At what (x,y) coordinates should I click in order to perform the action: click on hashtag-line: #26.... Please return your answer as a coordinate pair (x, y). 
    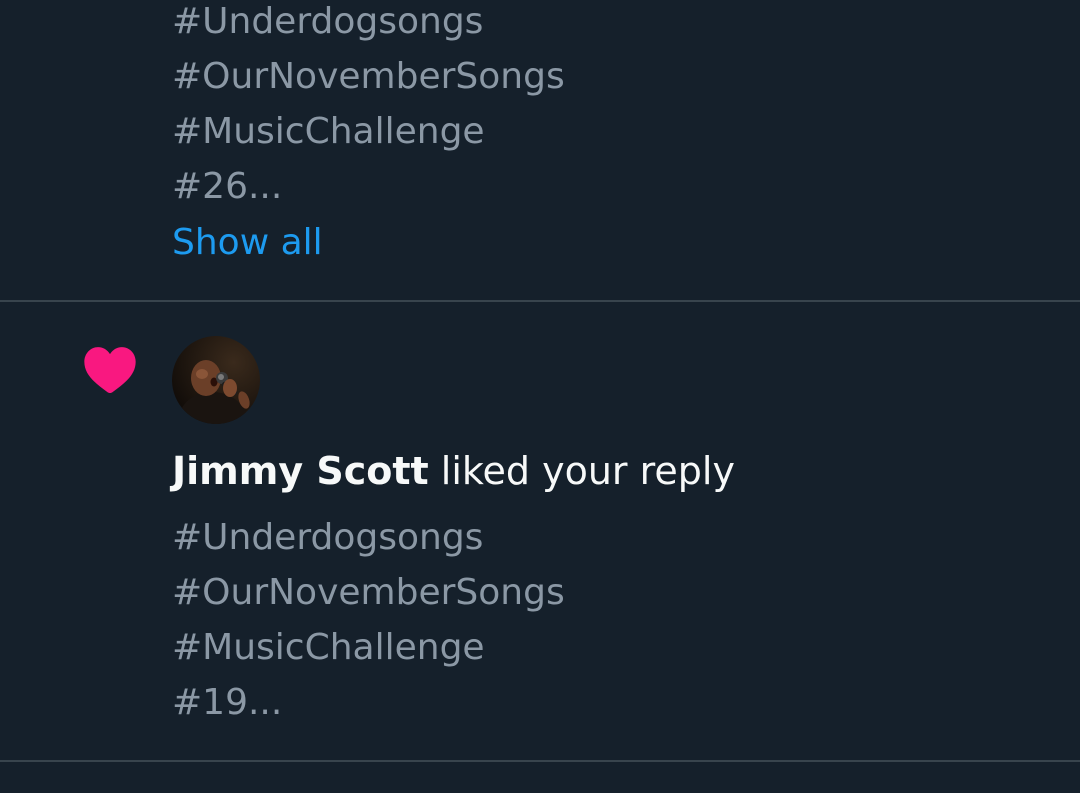
    Looking at the image, I should click on (227, 186).